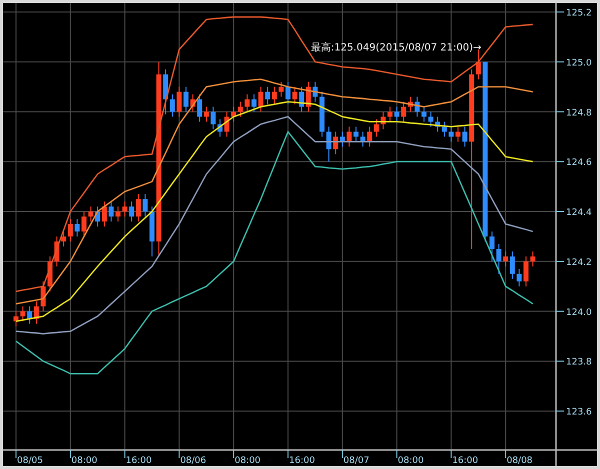  I want to click on time-axis-label: 08/05, so click(30, 461).